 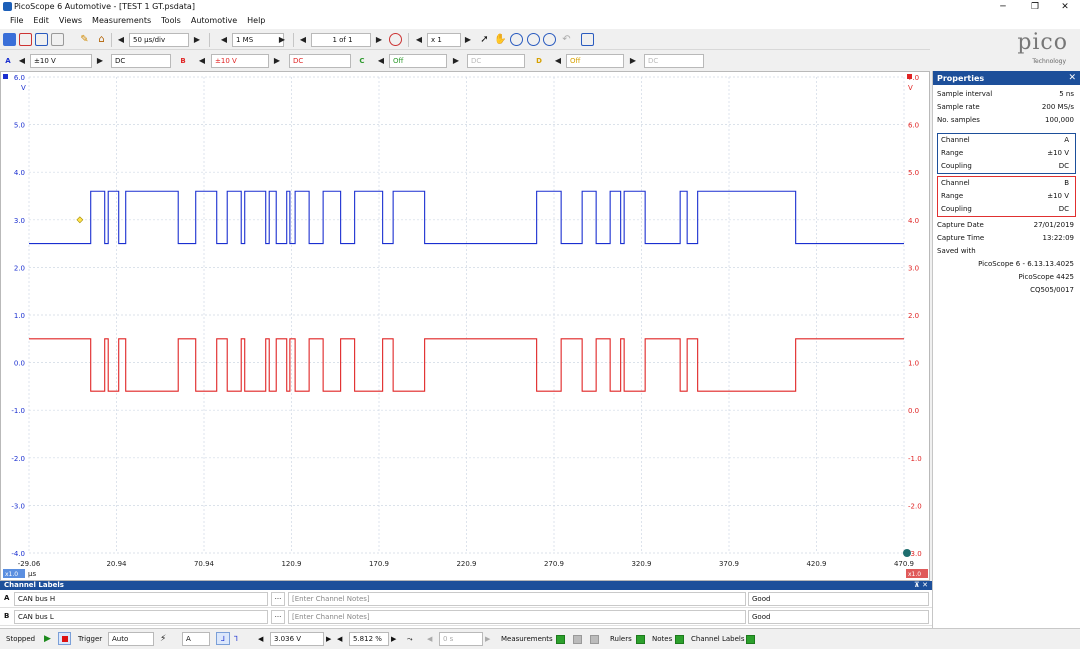 What do you see at coordinates (419, 40) in the screenshot?
I see `zoom-prev-button: ◀` at bounding box center [419, 40].